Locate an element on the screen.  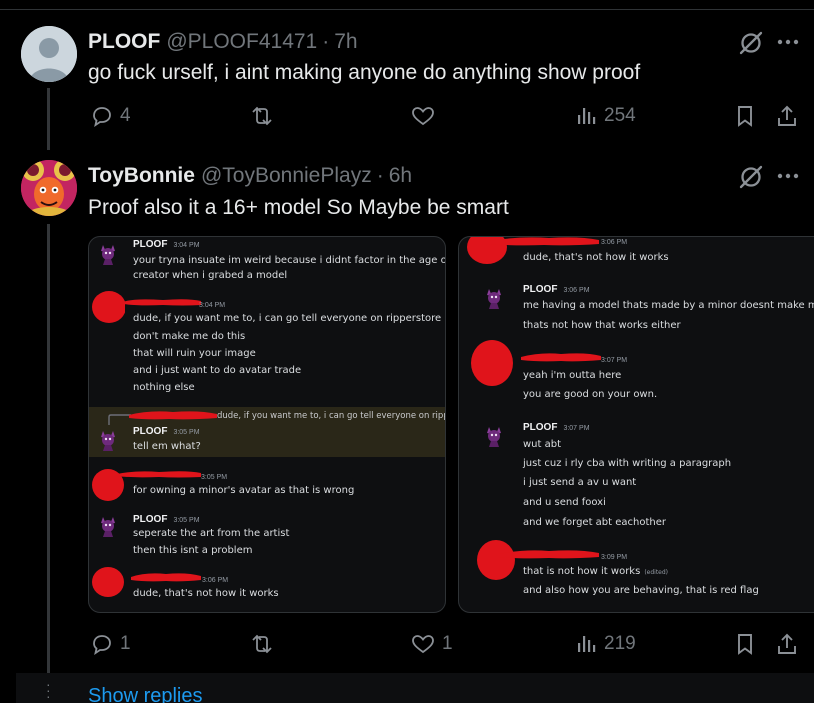
views-button: 219 is located at coordinates (606, 644).